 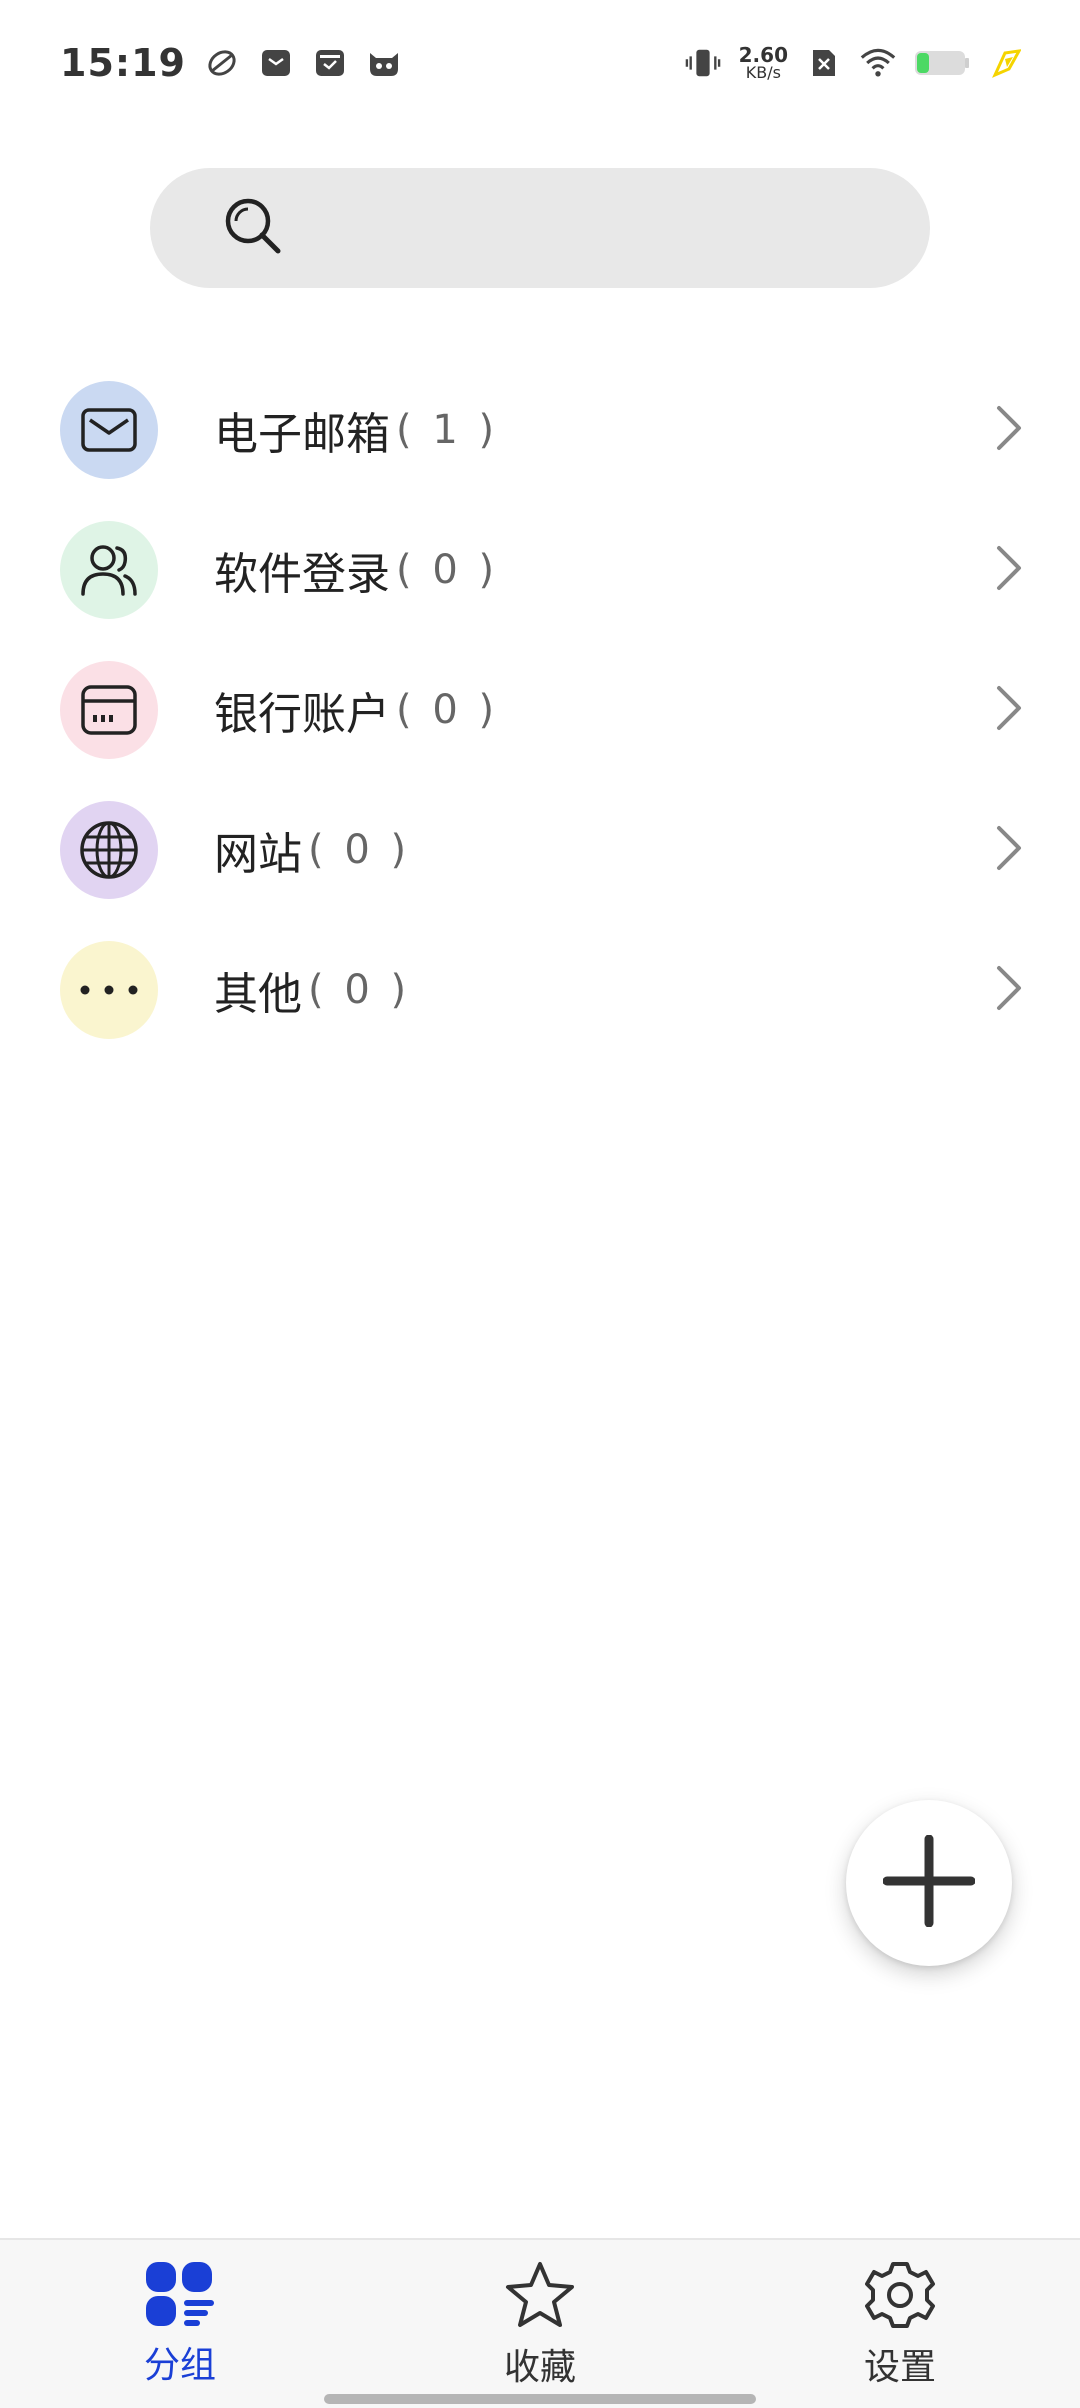 What do you see at coordinates (942, 63) in the screenshot?
I see `battery-icon` at bounding box center [942, 63].